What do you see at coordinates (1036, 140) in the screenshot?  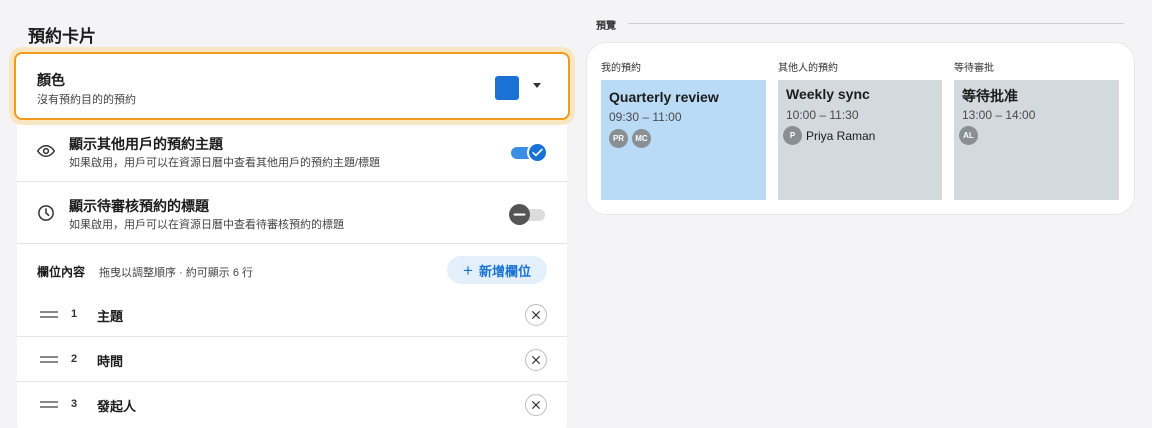 I see `booking-preview-pending: 等待批准 13:00 – 14:00 AL` at bounding box center [1036, 140].